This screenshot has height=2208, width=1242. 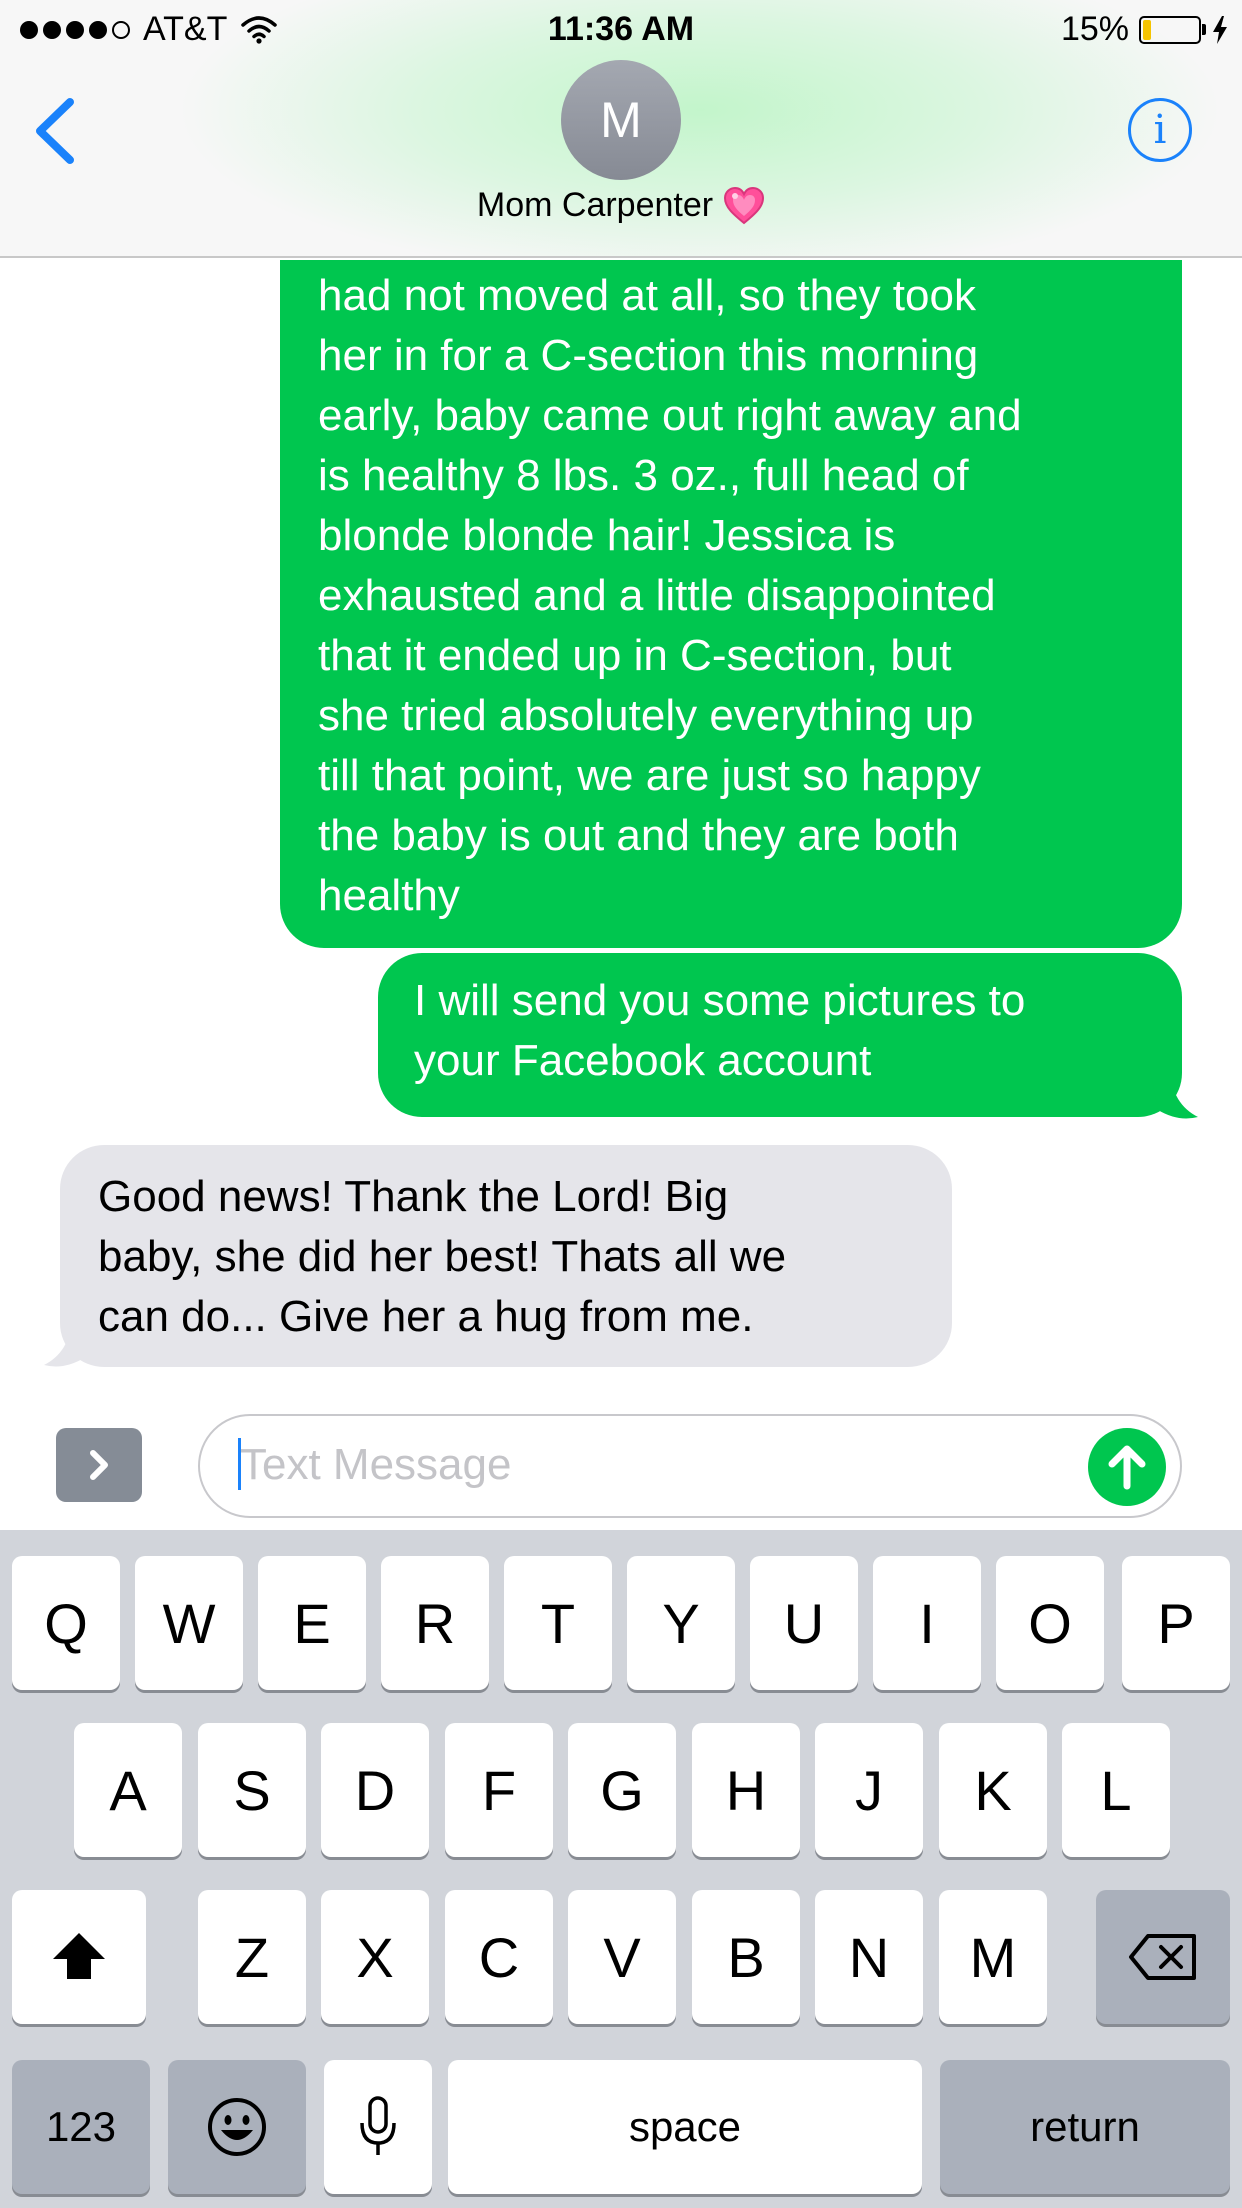 What do you see at coordinates (1174, 1094) in the screenshot?
I see `sent-bubble-tail` at bounding box center [1174, 1094].